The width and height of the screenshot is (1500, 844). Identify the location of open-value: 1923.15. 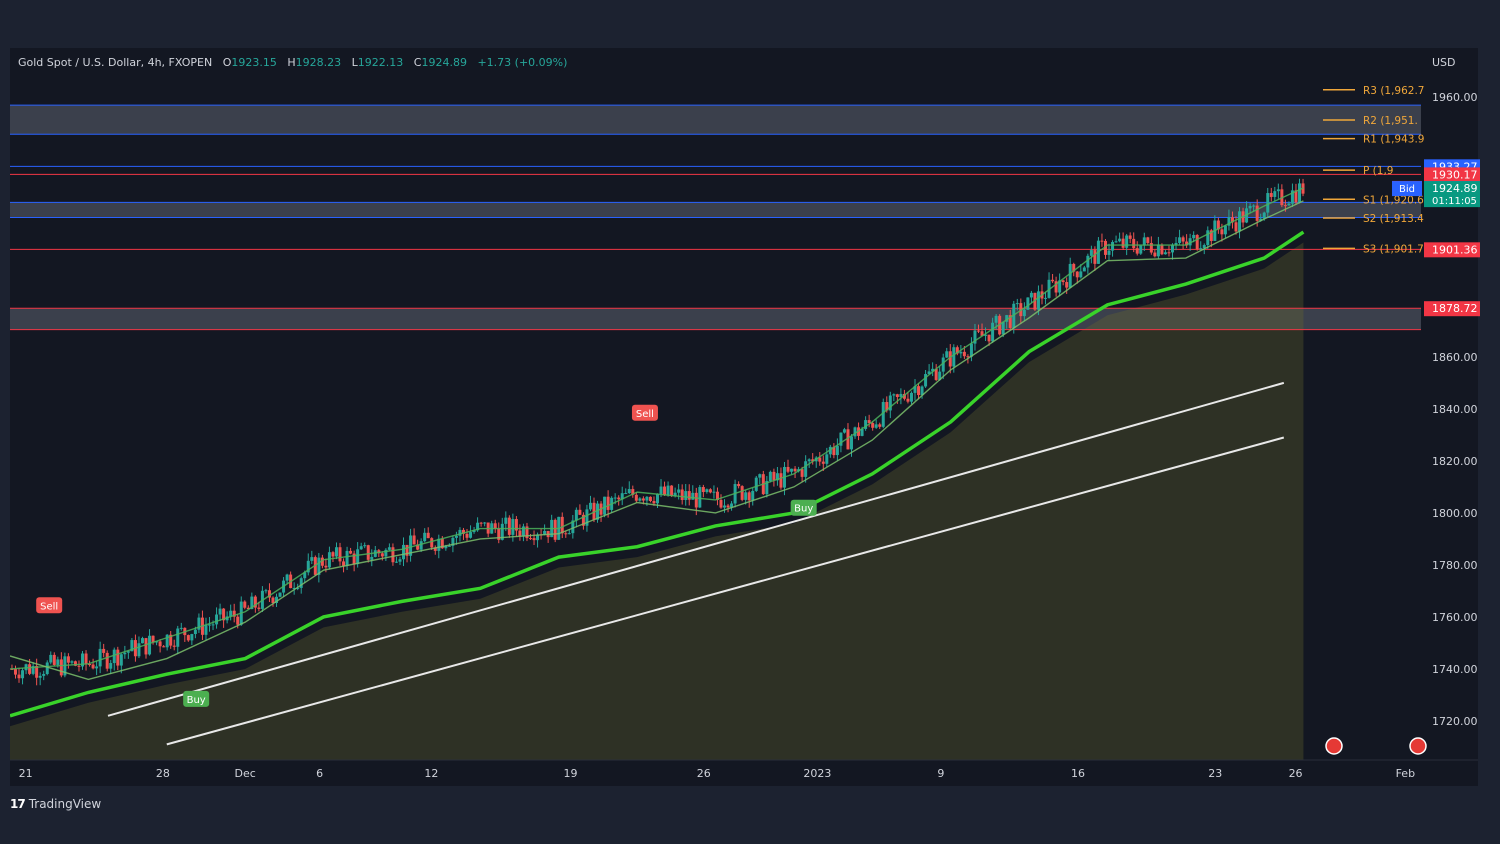
(254, 62).